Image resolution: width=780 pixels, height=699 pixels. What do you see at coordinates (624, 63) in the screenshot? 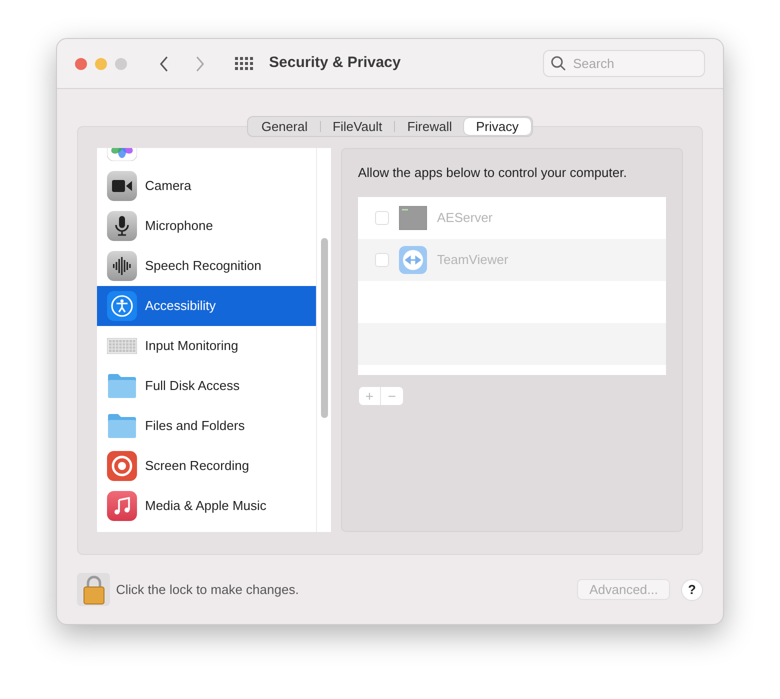
I see `search-field: Search` at bounding box center [624, 63].